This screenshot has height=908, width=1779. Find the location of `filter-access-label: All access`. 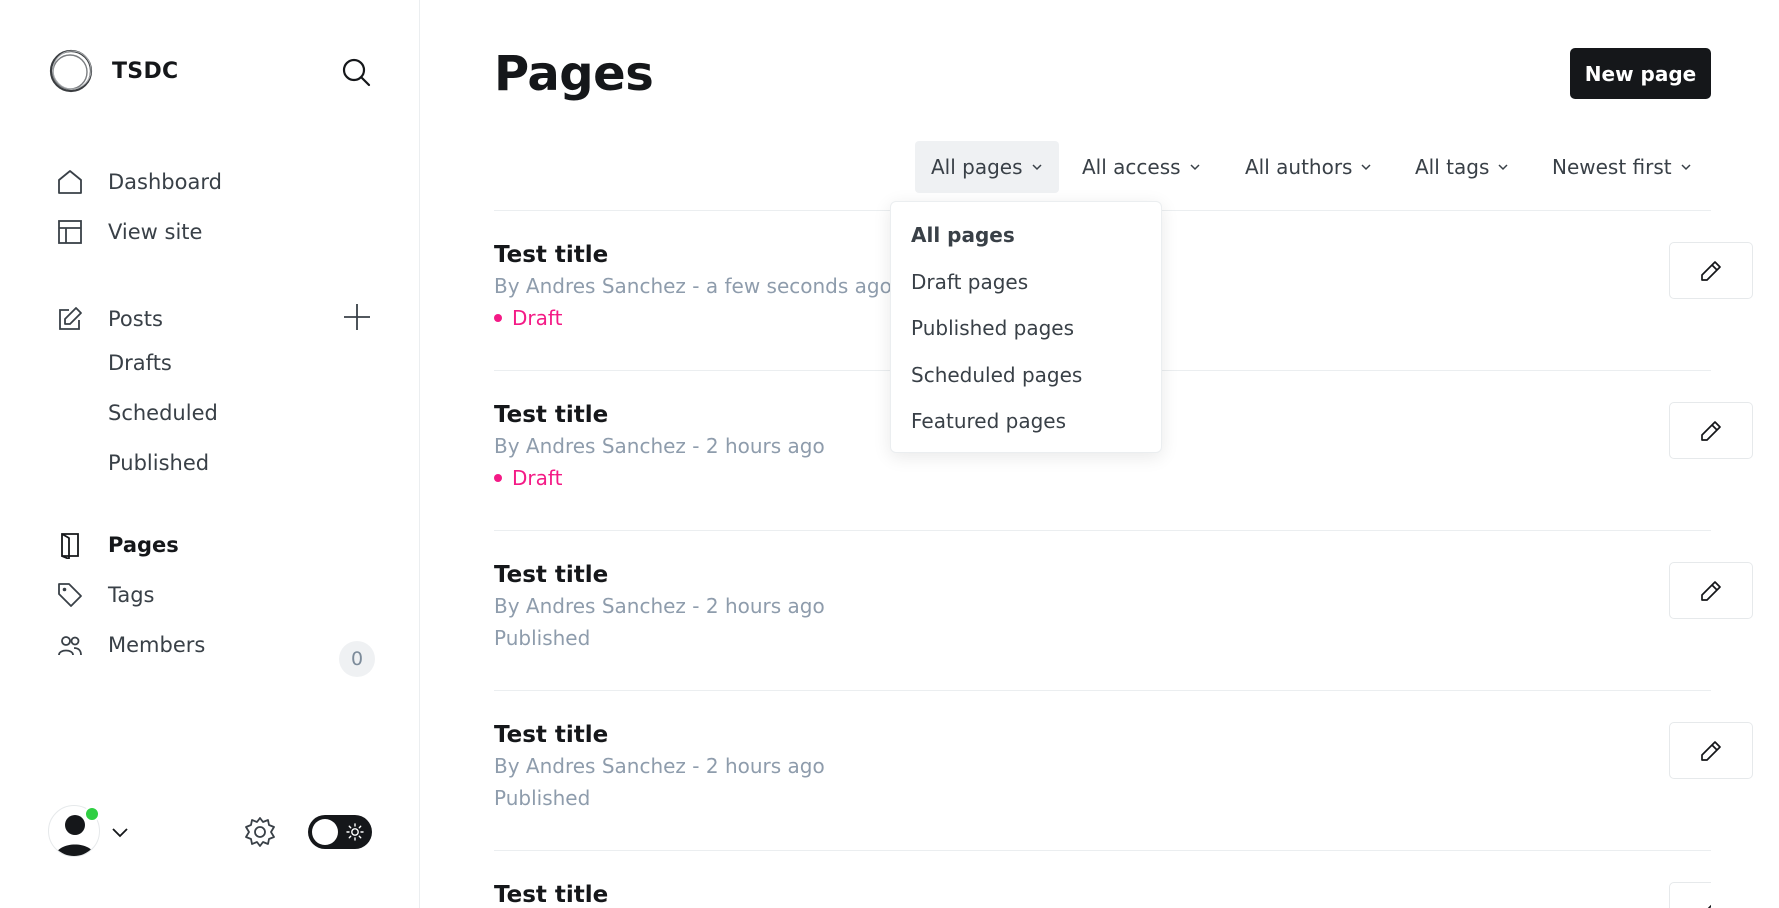

filter-access-label: All access is located at coordinates (1131, 167).